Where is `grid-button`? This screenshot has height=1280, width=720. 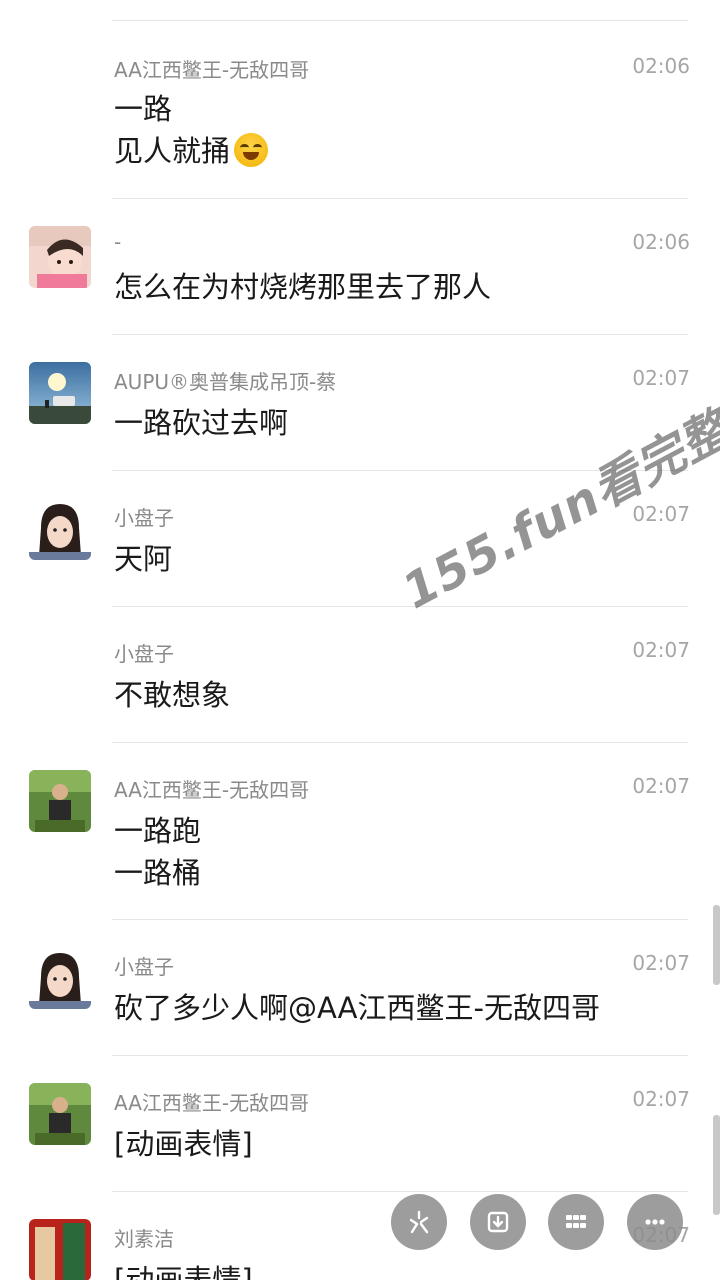 grid-button is located at coordinates (576, 1222).